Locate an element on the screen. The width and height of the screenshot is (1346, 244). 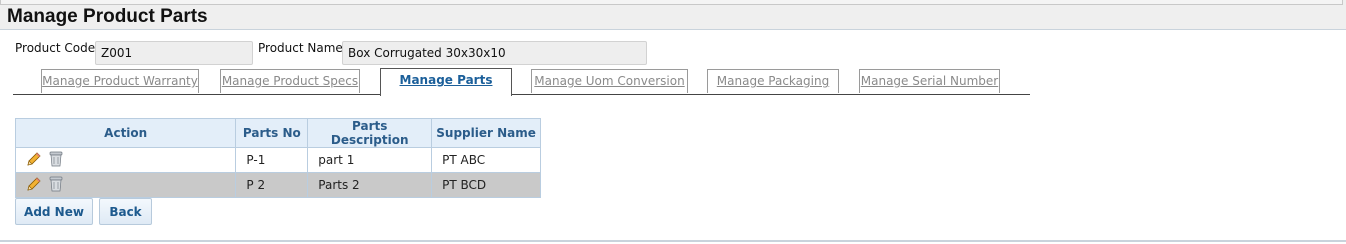
tab-manage-product-specs: Manage Product Specs is located at coordinates (290, 81).